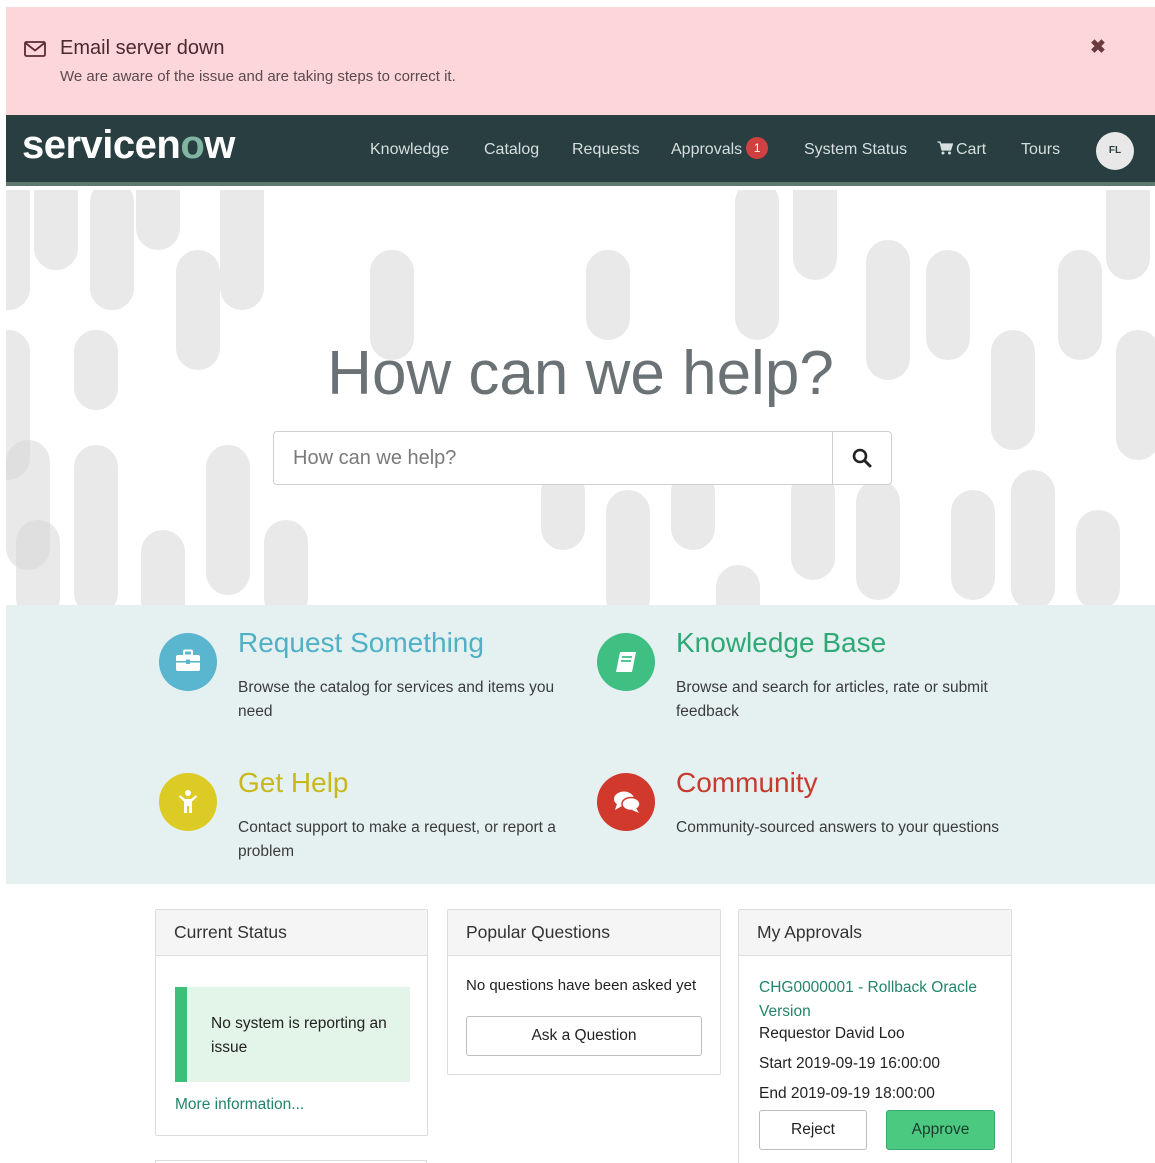  Describe the element at coordinates (35, 49) in the screenshot. I see `envelope-icon` at that location.